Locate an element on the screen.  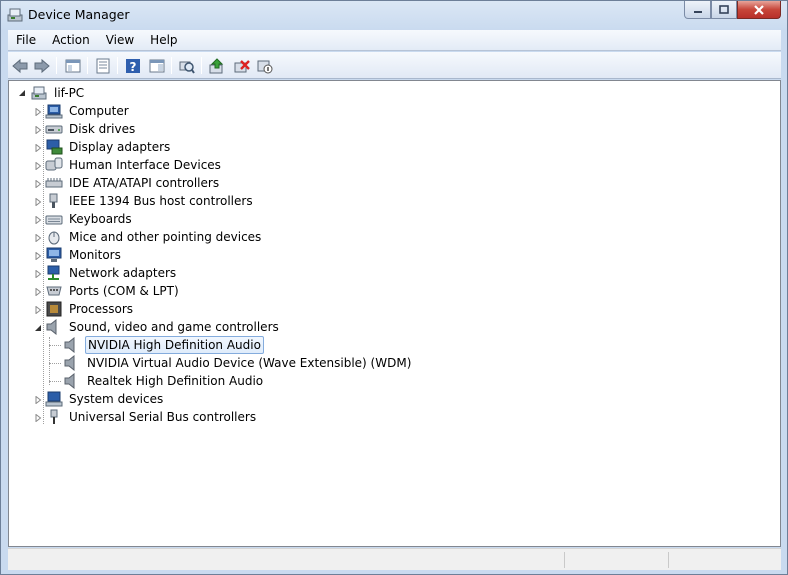
update-driver-icon is located at coordinates (216, 65).